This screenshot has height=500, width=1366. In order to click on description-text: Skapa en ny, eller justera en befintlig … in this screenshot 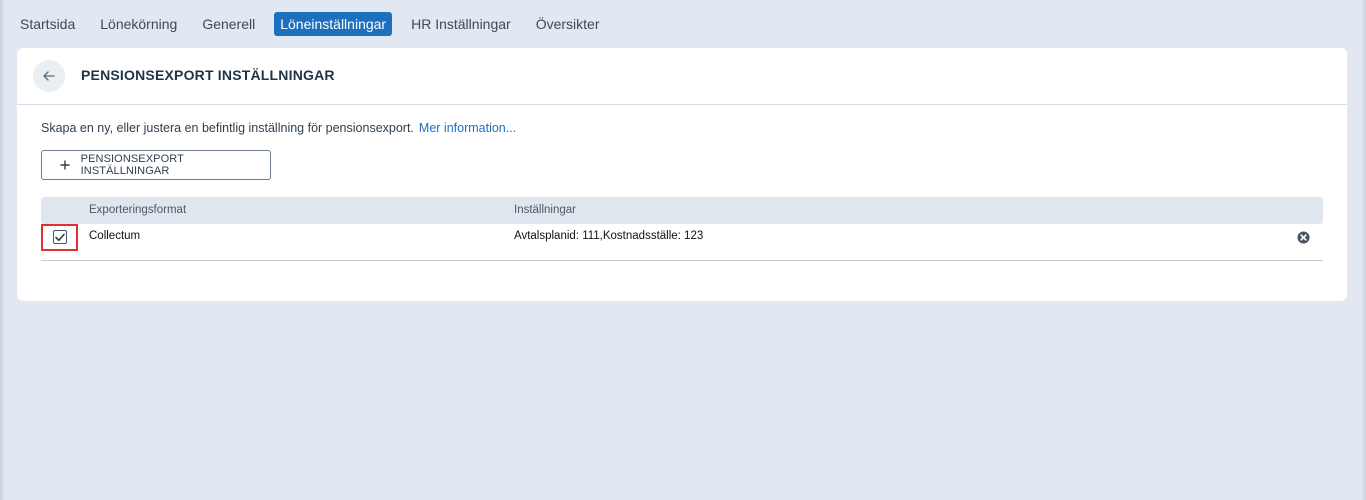, I will do `click(227, 128)`.